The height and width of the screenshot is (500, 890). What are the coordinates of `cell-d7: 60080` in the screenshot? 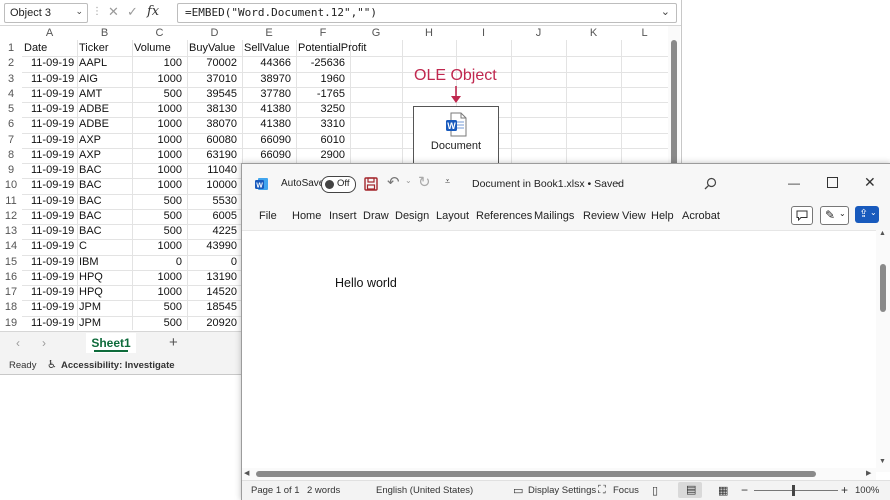 It's located at (212, 140).